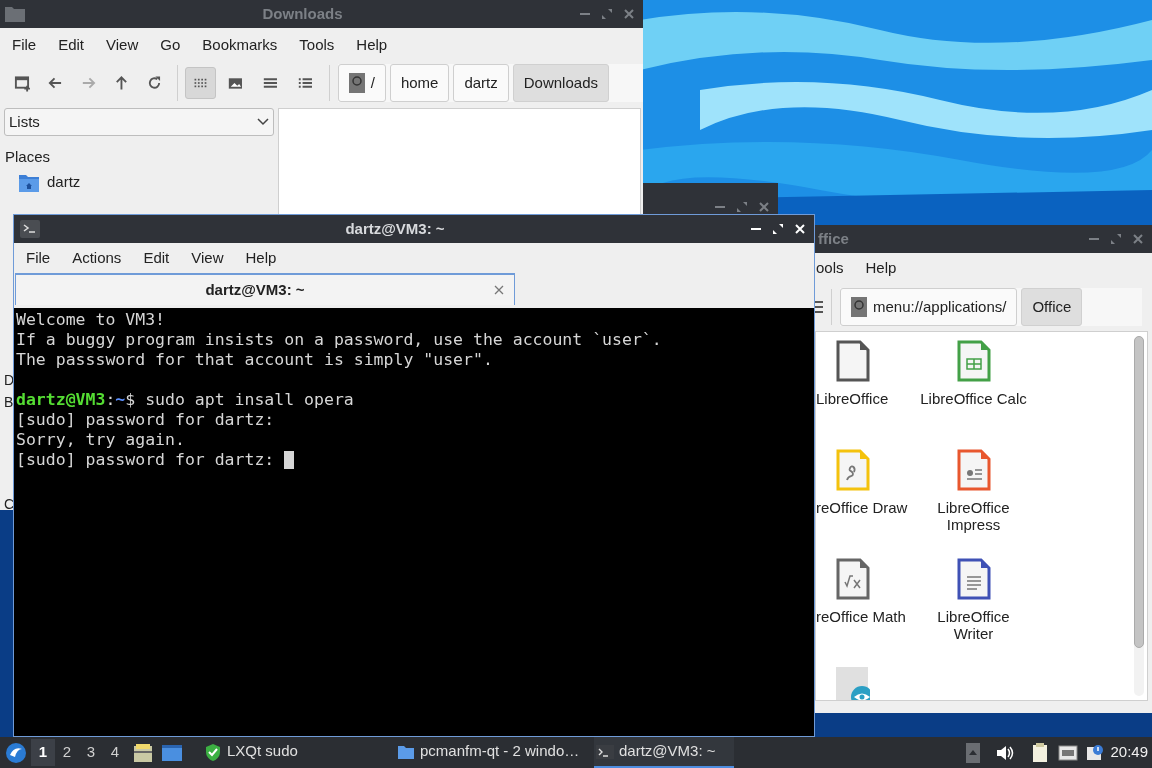  I want to click on desktop-button: 3, so click(91, 752).